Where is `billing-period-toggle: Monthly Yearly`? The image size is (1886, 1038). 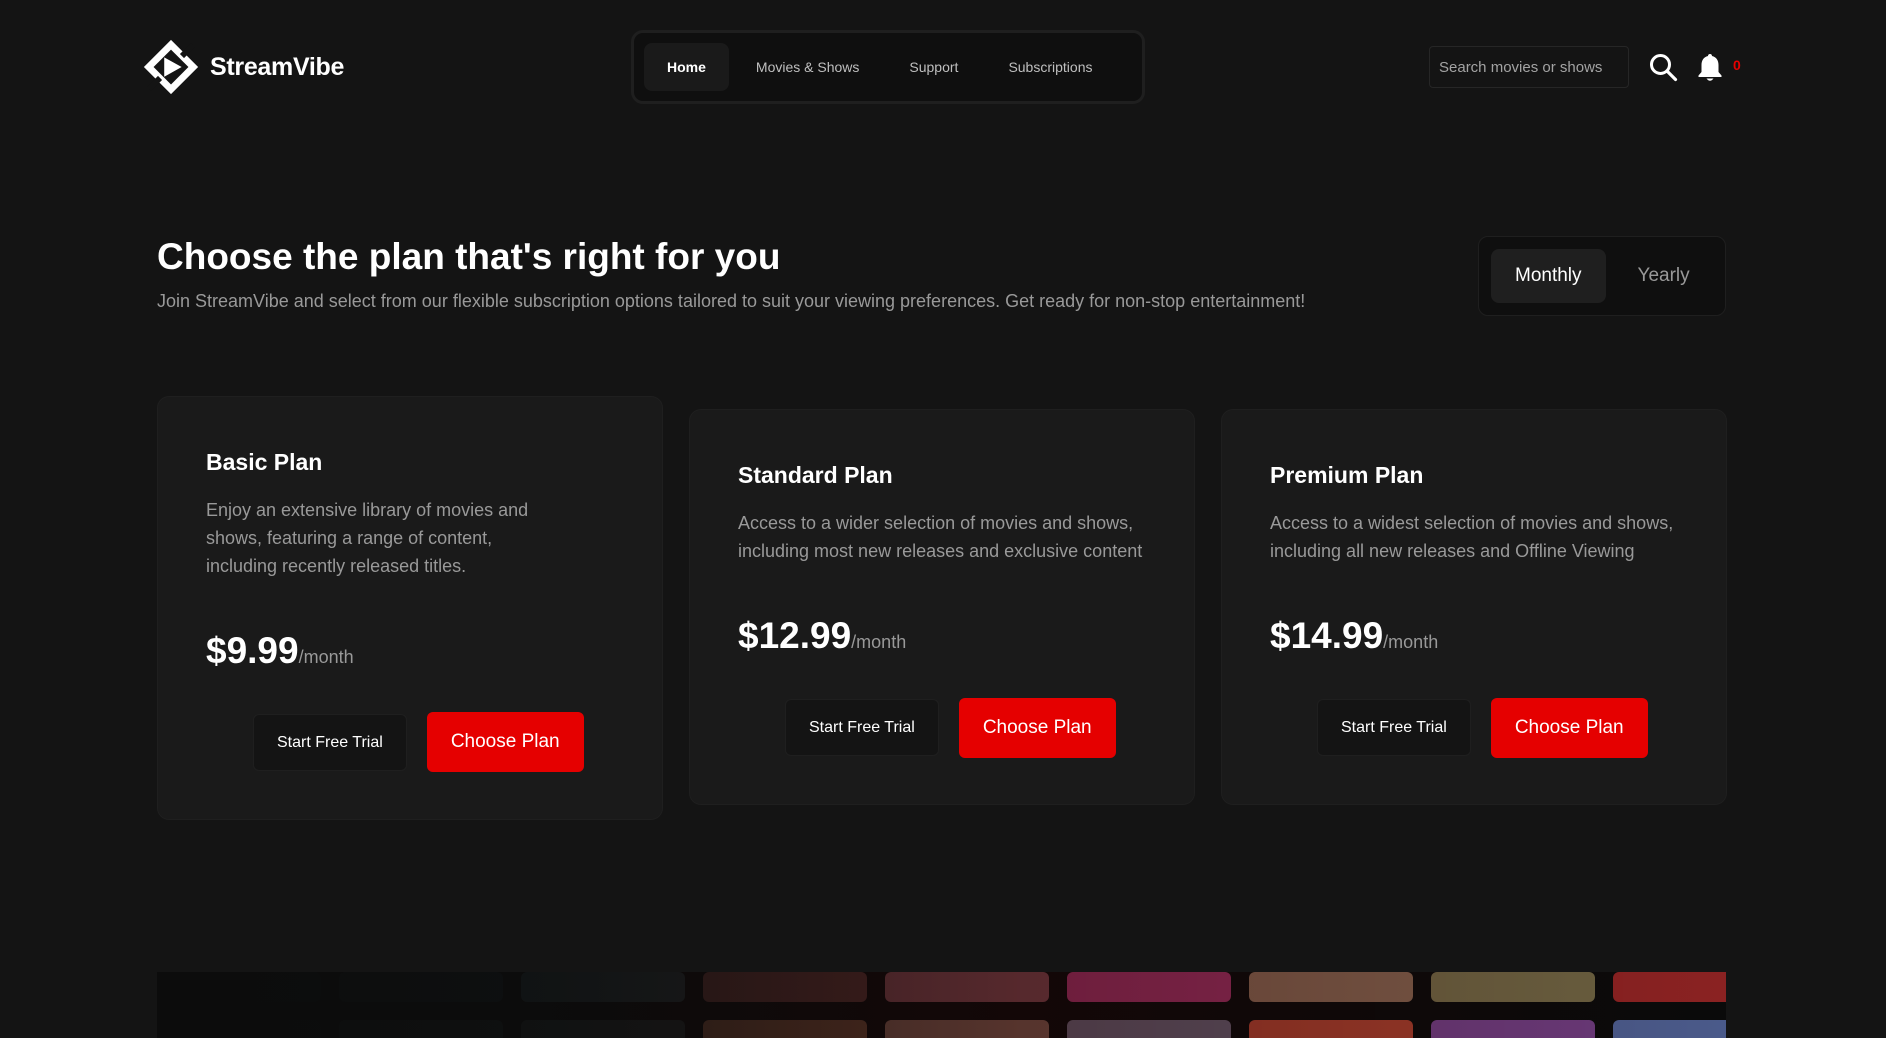
billing-period-toggle: Monthly Yearly is located at coordinates (1602, 276).